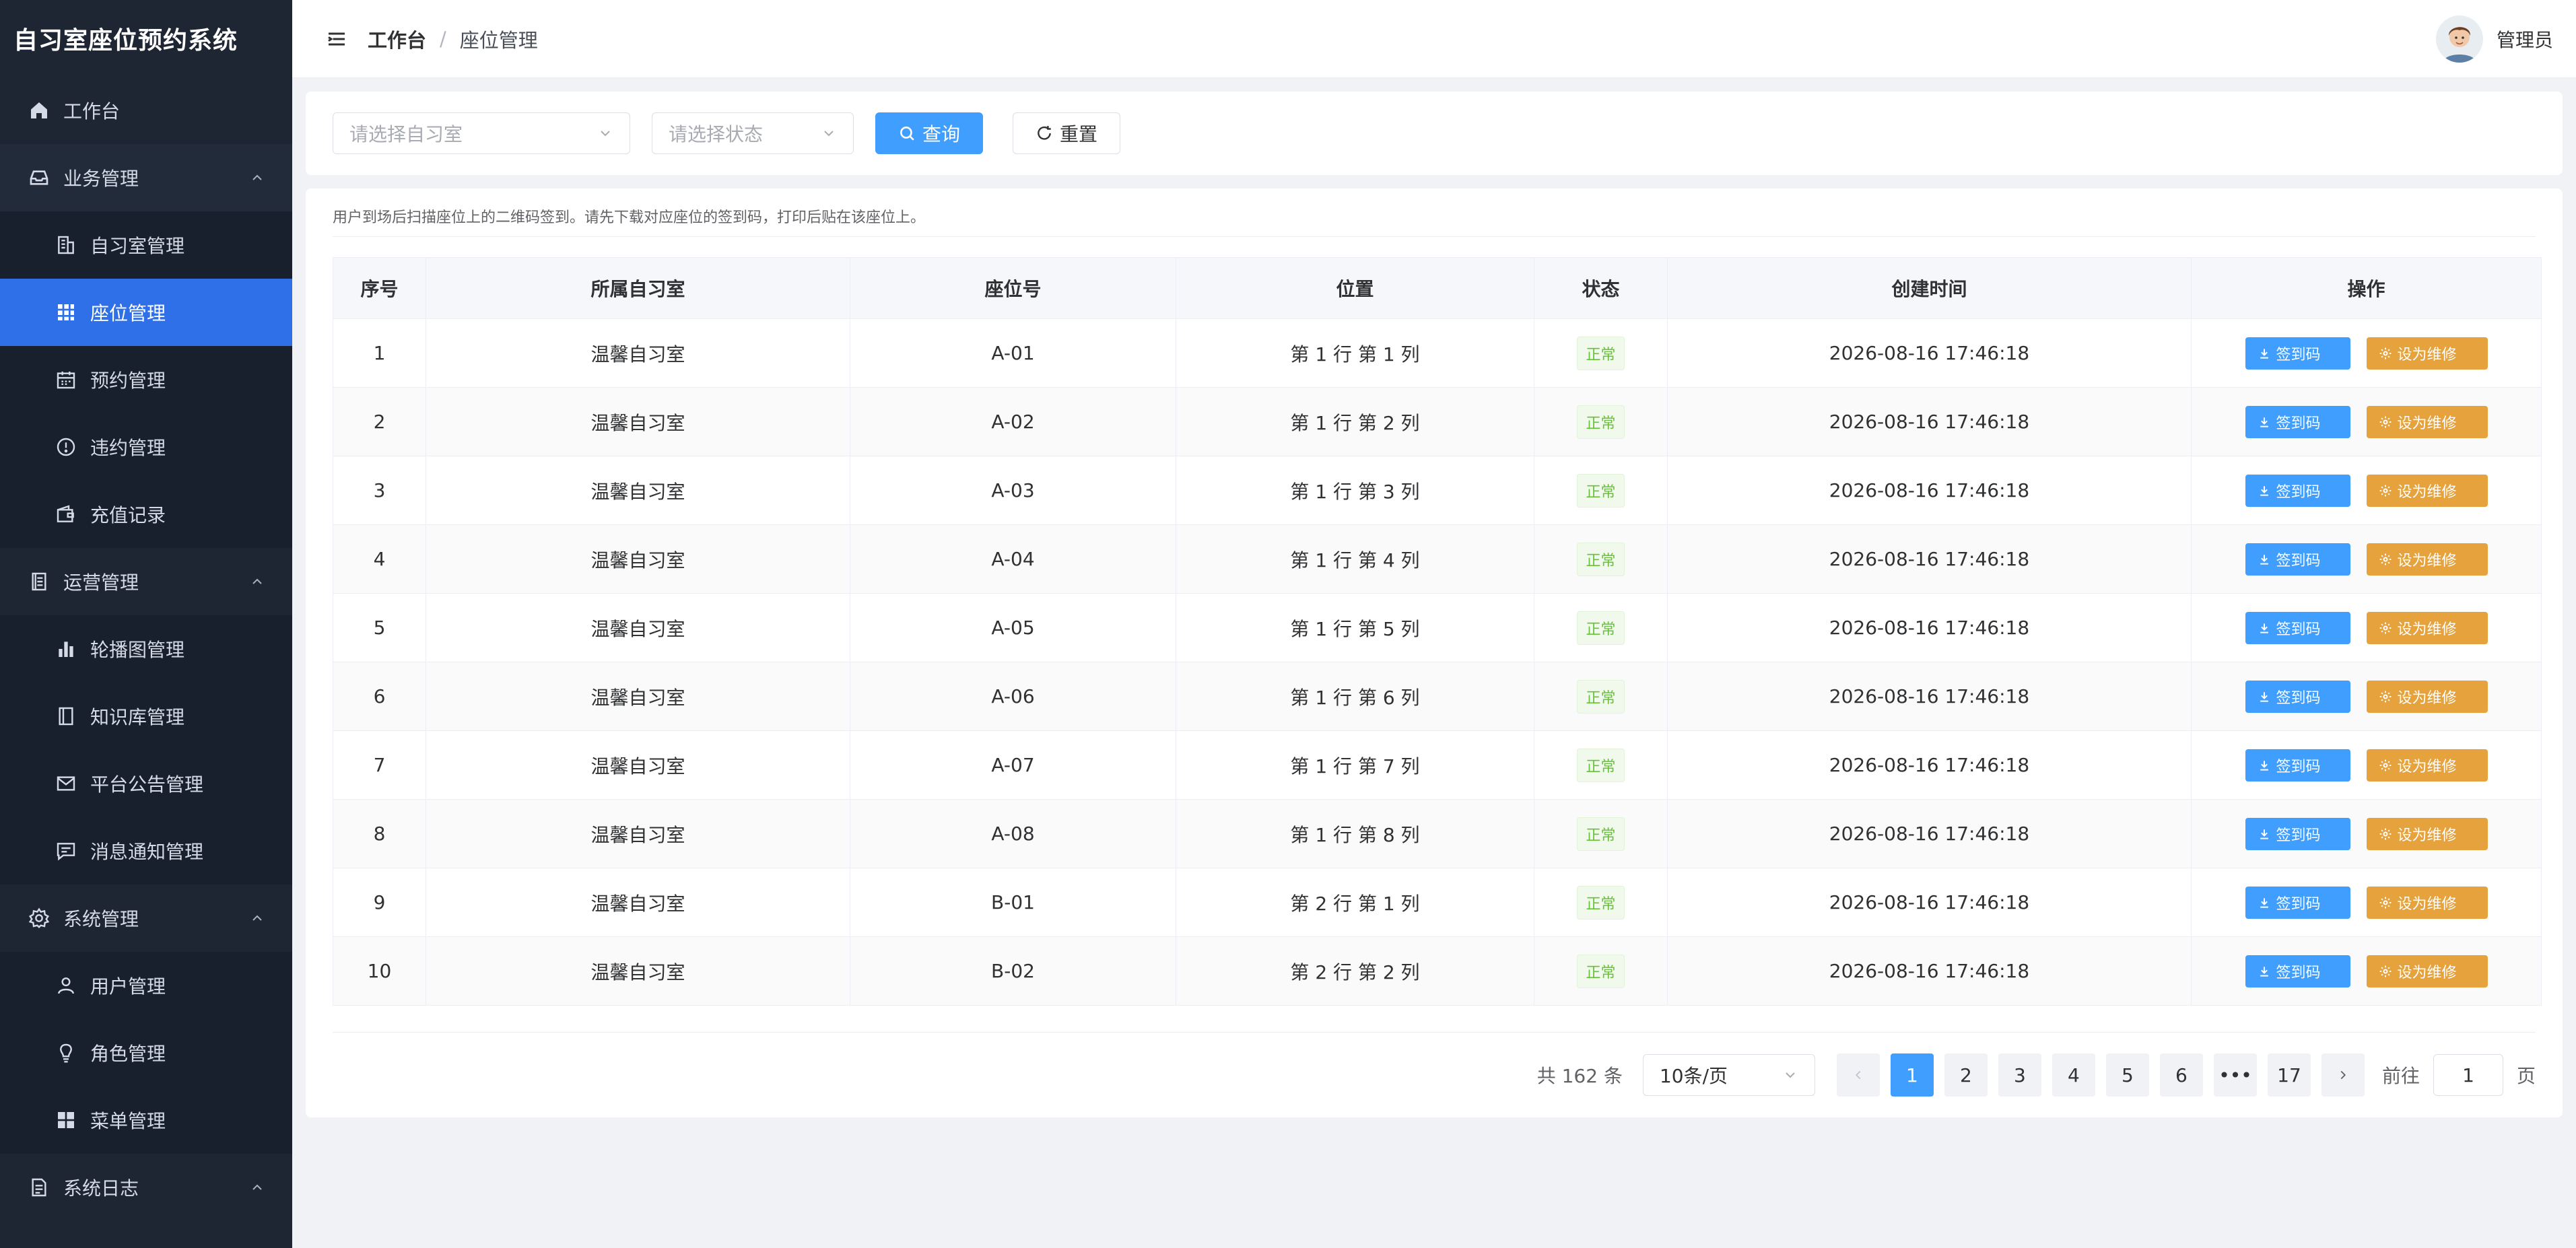 This screenshot has height=1248, width=2576. What do you see at coordinates (146, 245) in the screenshot?
I see `sidebar-item-room: 自习室管理` at bounding box center [146, 245].